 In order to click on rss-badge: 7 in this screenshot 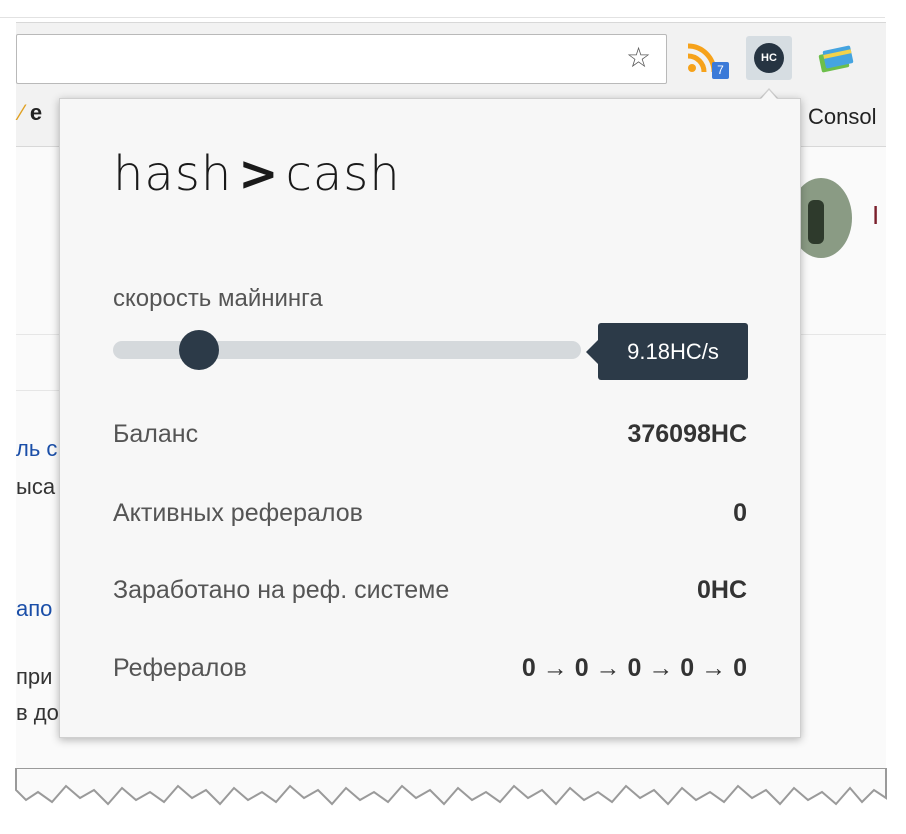, I will do `click(720, 70)`.